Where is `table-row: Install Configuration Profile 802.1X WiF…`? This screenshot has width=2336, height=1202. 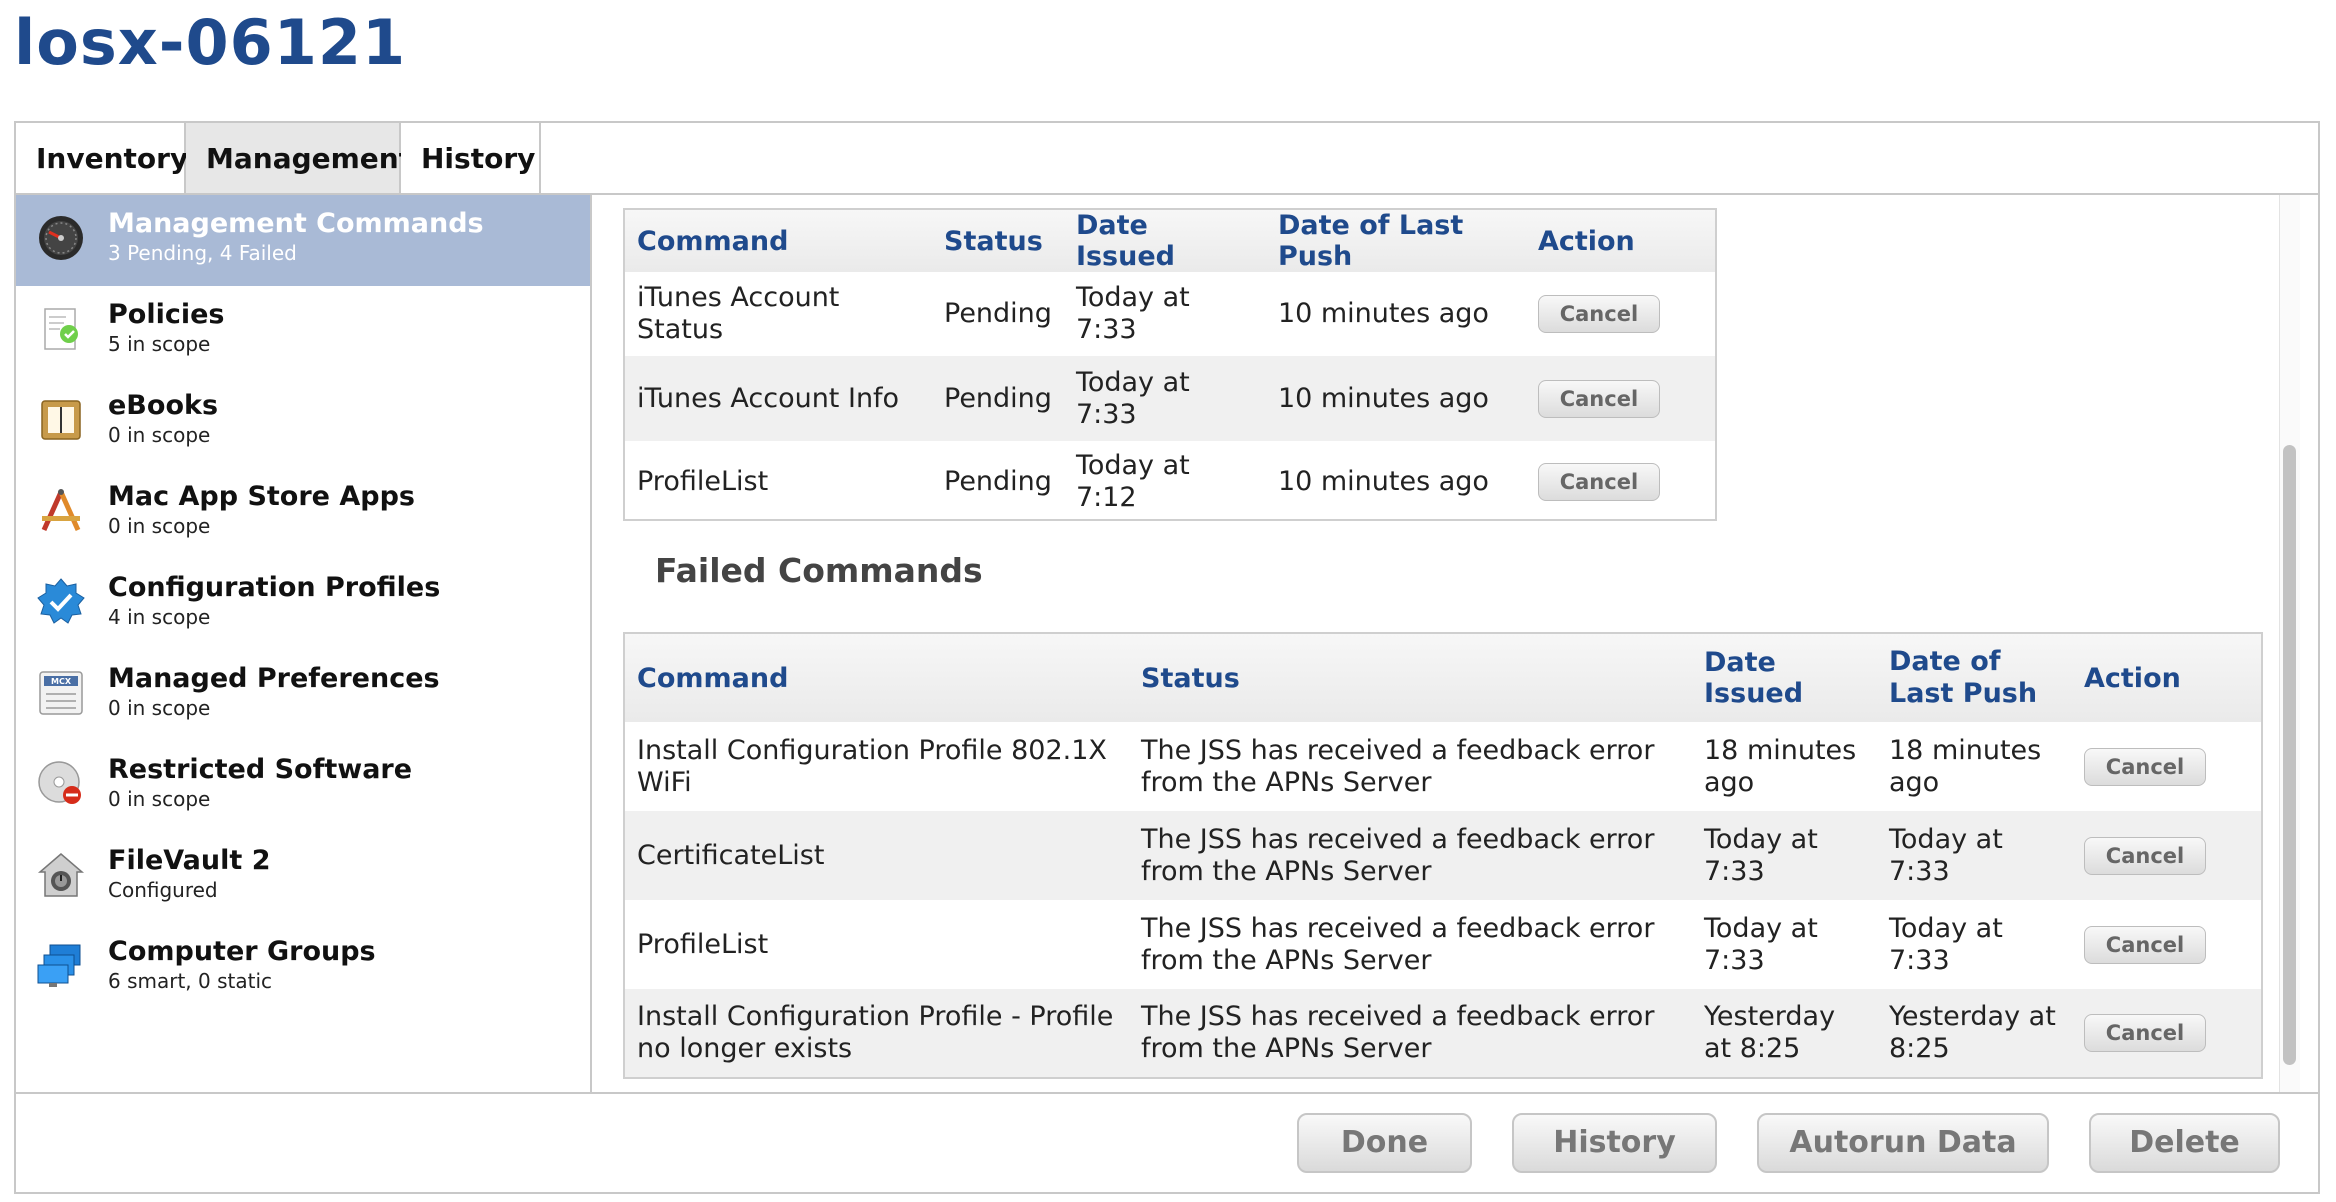
table-row: Install Configuration Profile 802.1X WiF… is located at coordinates (1443, 766).